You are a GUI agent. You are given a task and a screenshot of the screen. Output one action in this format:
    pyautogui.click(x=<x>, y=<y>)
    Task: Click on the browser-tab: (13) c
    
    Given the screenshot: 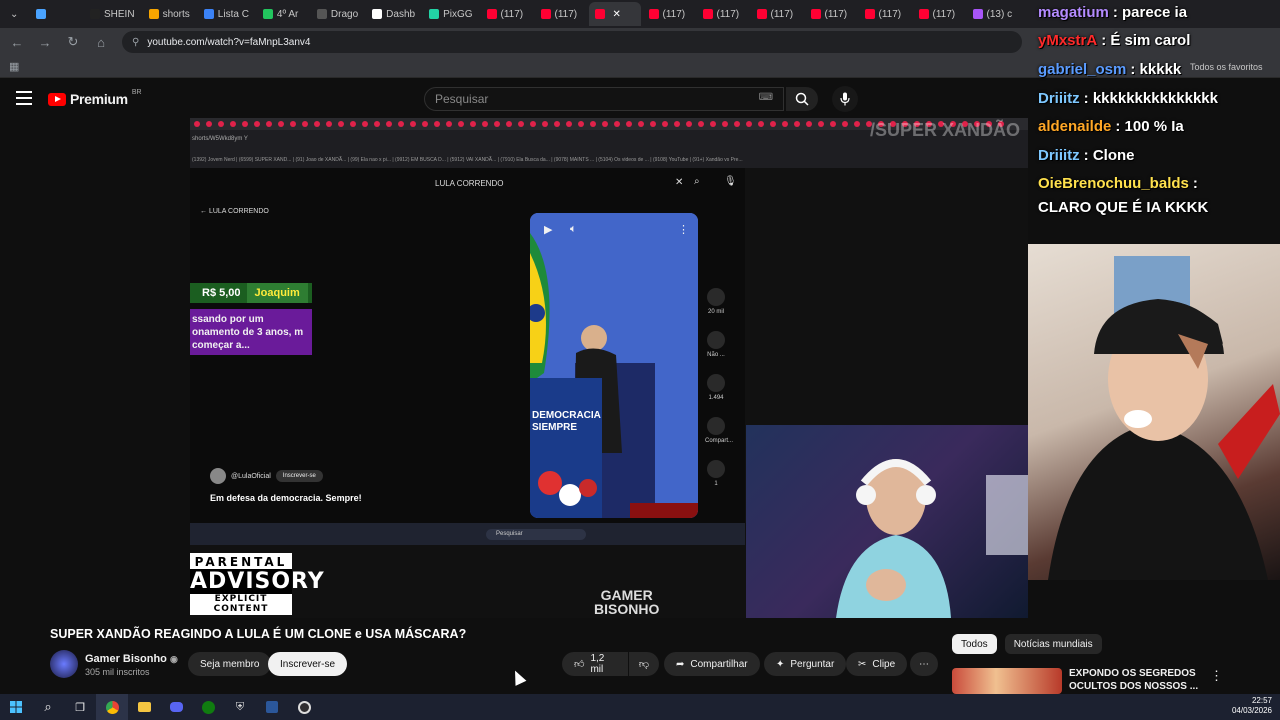 What is the action you would take?
    pyautogui.click(x=993, y=14)
    